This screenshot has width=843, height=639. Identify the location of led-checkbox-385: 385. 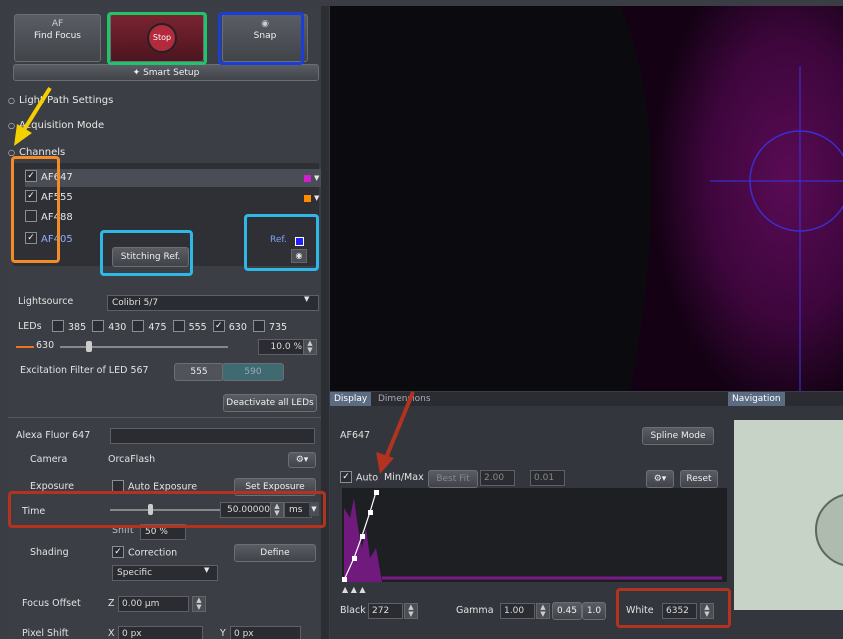
(69, 326).